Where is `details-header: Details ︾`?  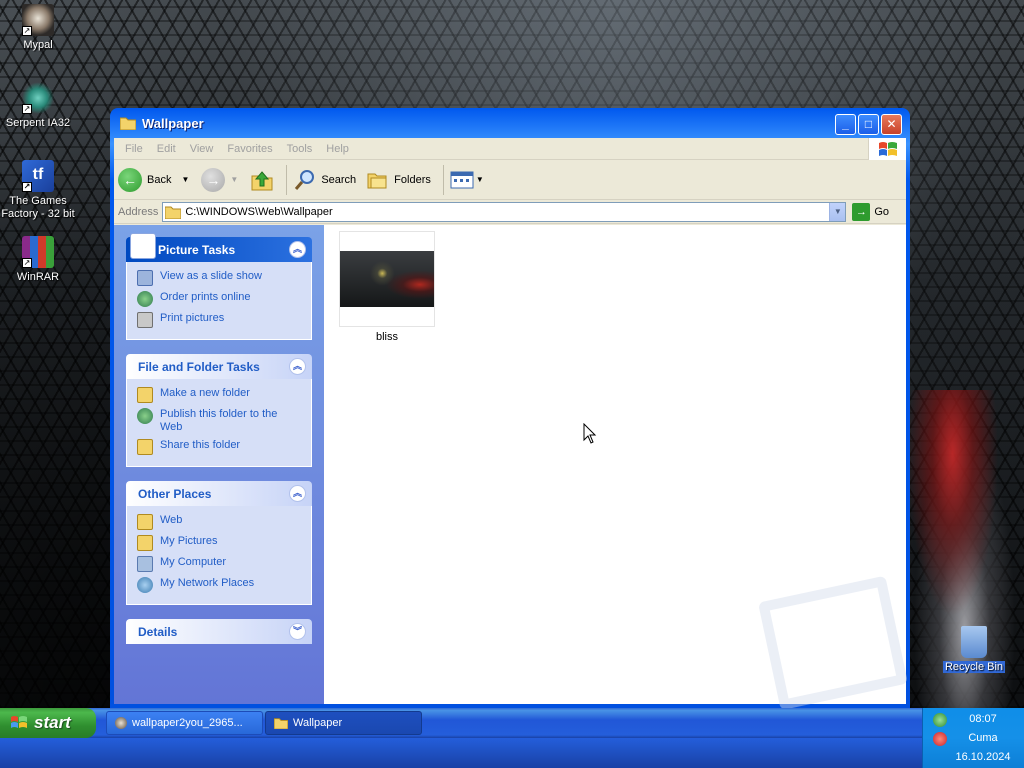
details-header: Details ︾ is located at coordinates (219, 631).